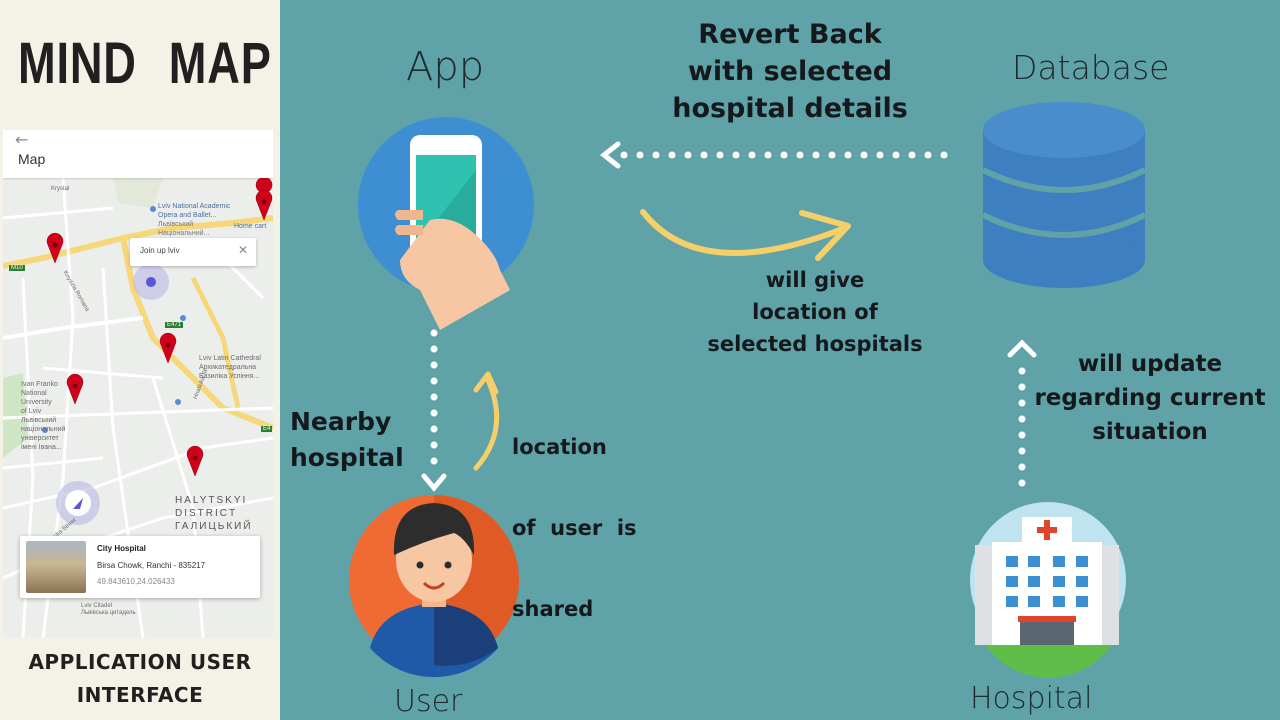  Describe the element at coordinates (486, 421) in the screenshot. I see `curved-arrow-user-to-app` at that location.